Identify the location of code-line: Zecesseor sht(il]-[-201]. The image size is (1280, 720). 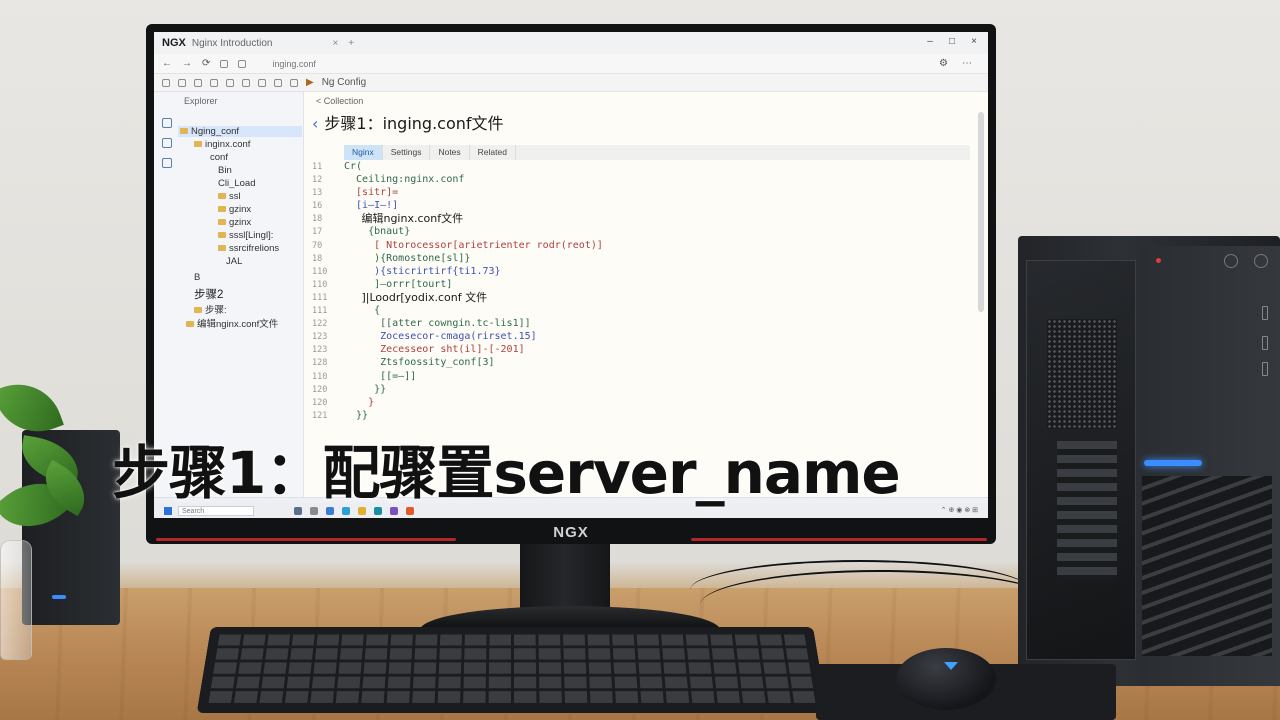
(473, 349).